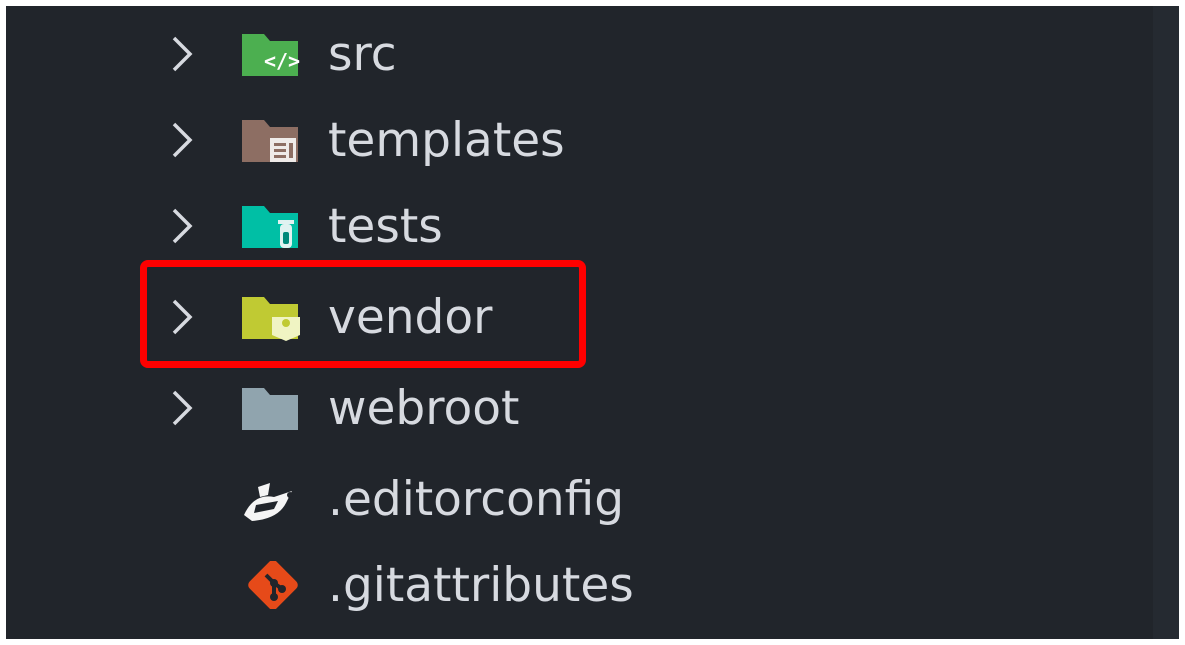 This screenshot has height=645, width=1185. Describe the element at coordinates (270, 409) in the screenshot. I see `folder-icon` at that location.